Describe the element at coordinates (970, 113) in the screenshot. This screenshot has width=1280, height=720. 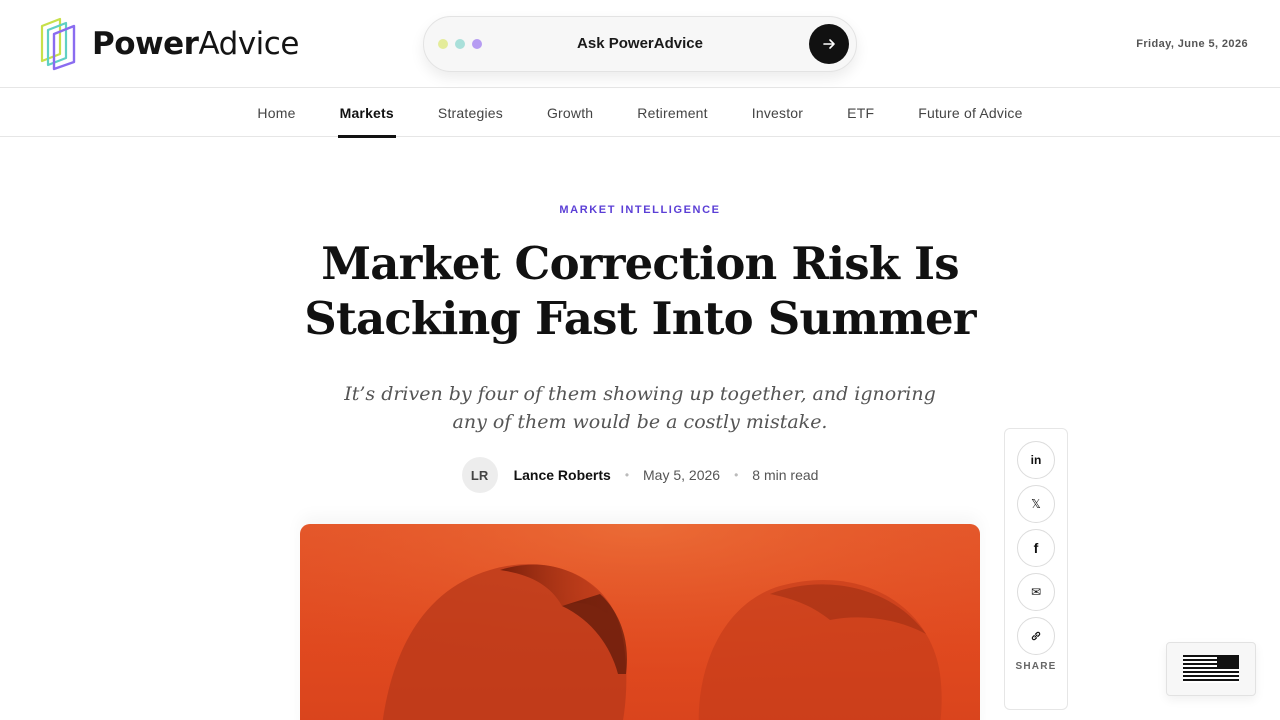
I see `nav-item-future-of-advice: Future of Advice` at that location.